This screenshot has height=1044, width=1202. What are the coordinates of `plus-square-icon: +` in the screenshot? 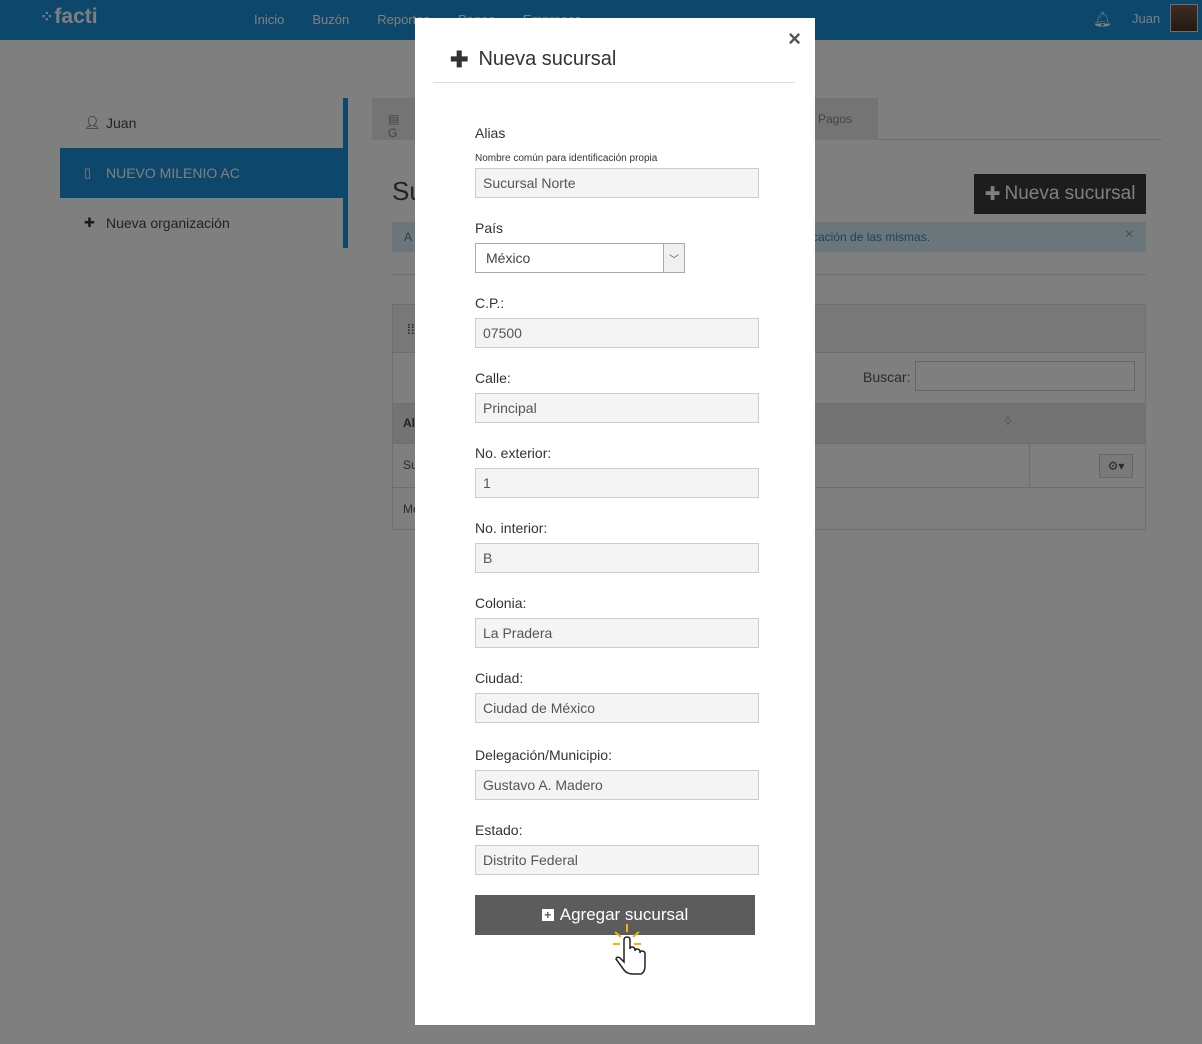 It's located at (547, 915).